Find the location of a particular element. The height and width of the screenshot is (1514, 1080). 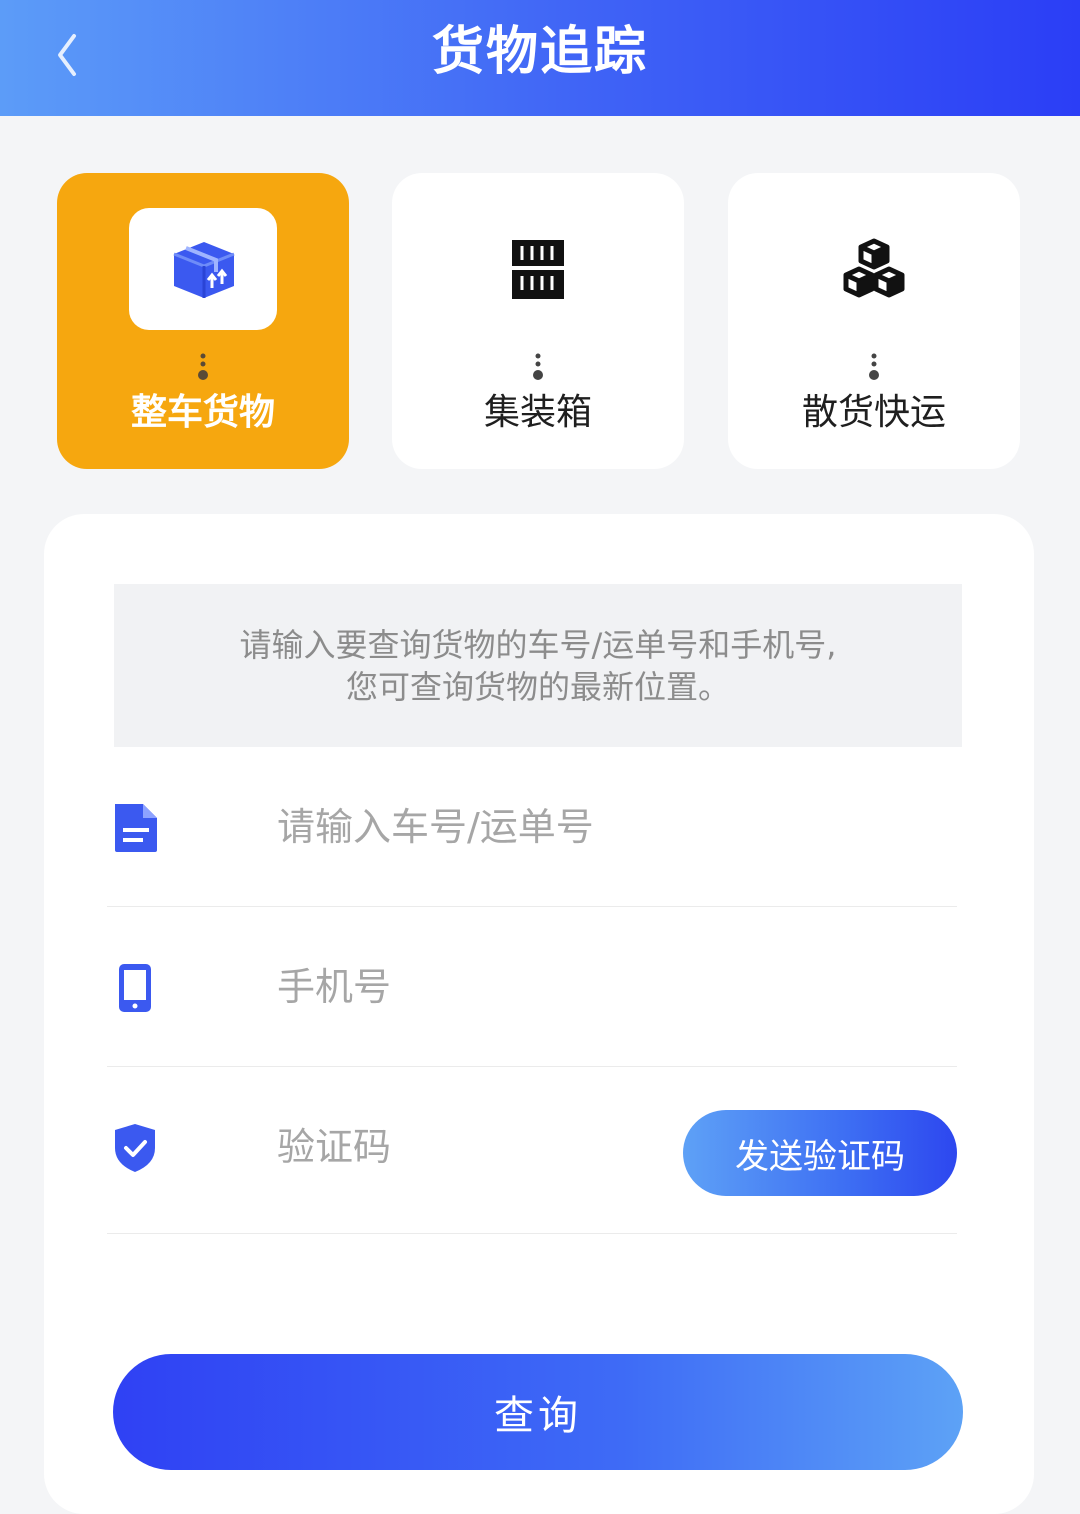

notice-line: 请输入要查询货物的车号/运单号和手机号, is located at coordinates (538, 644).